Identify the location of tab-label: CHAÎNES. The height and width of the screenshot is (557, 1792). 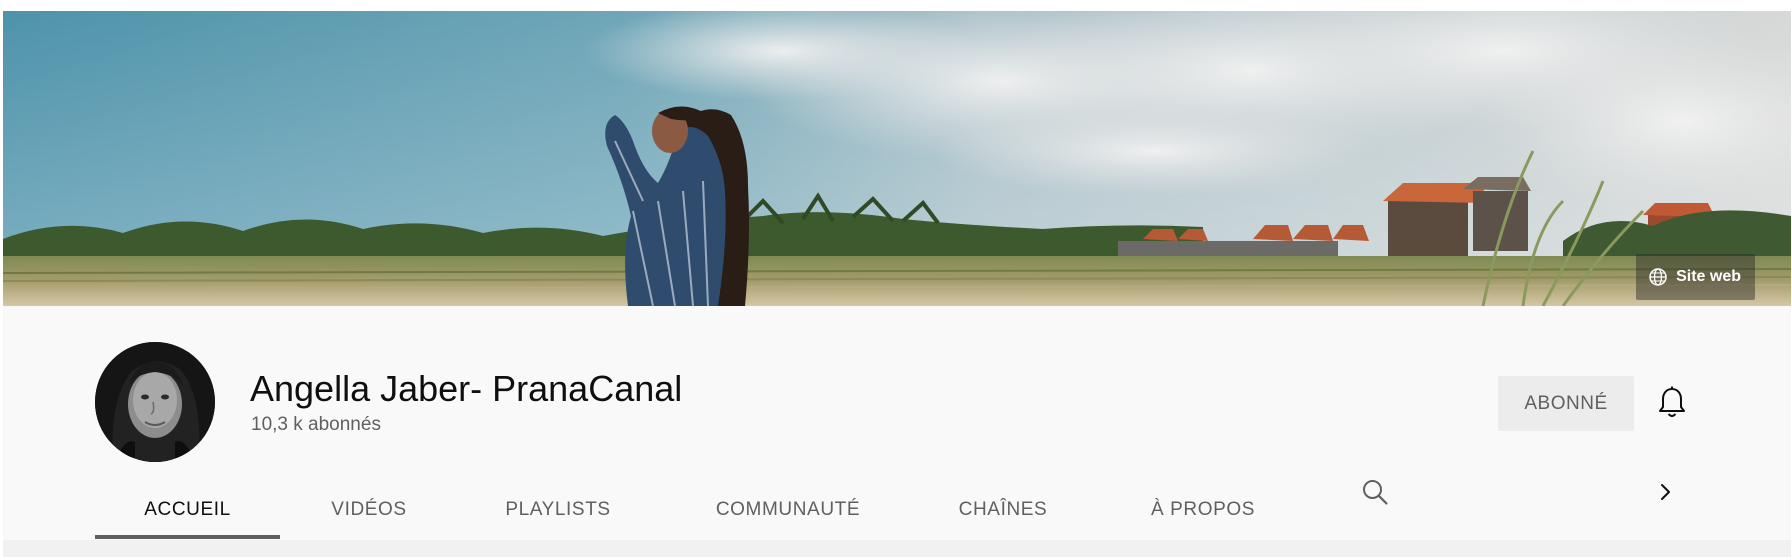
(1003, 509).